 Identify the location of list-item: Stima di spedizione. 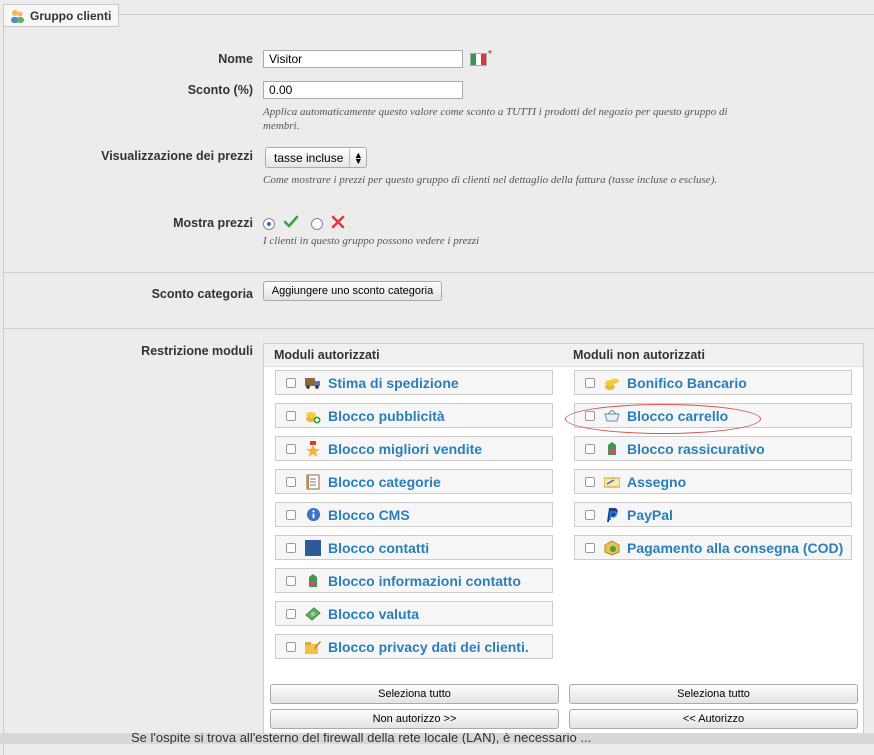
(414, 382).